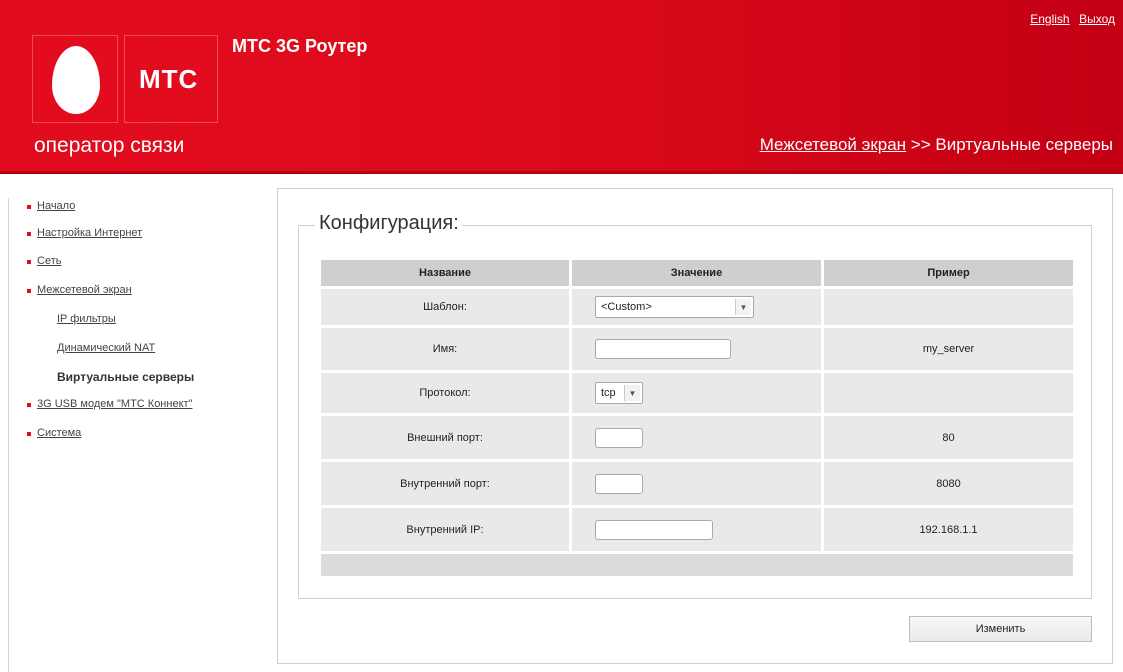 The image size is (1123, 672). I want to click on column-header-name: Название, so click(445, 273).